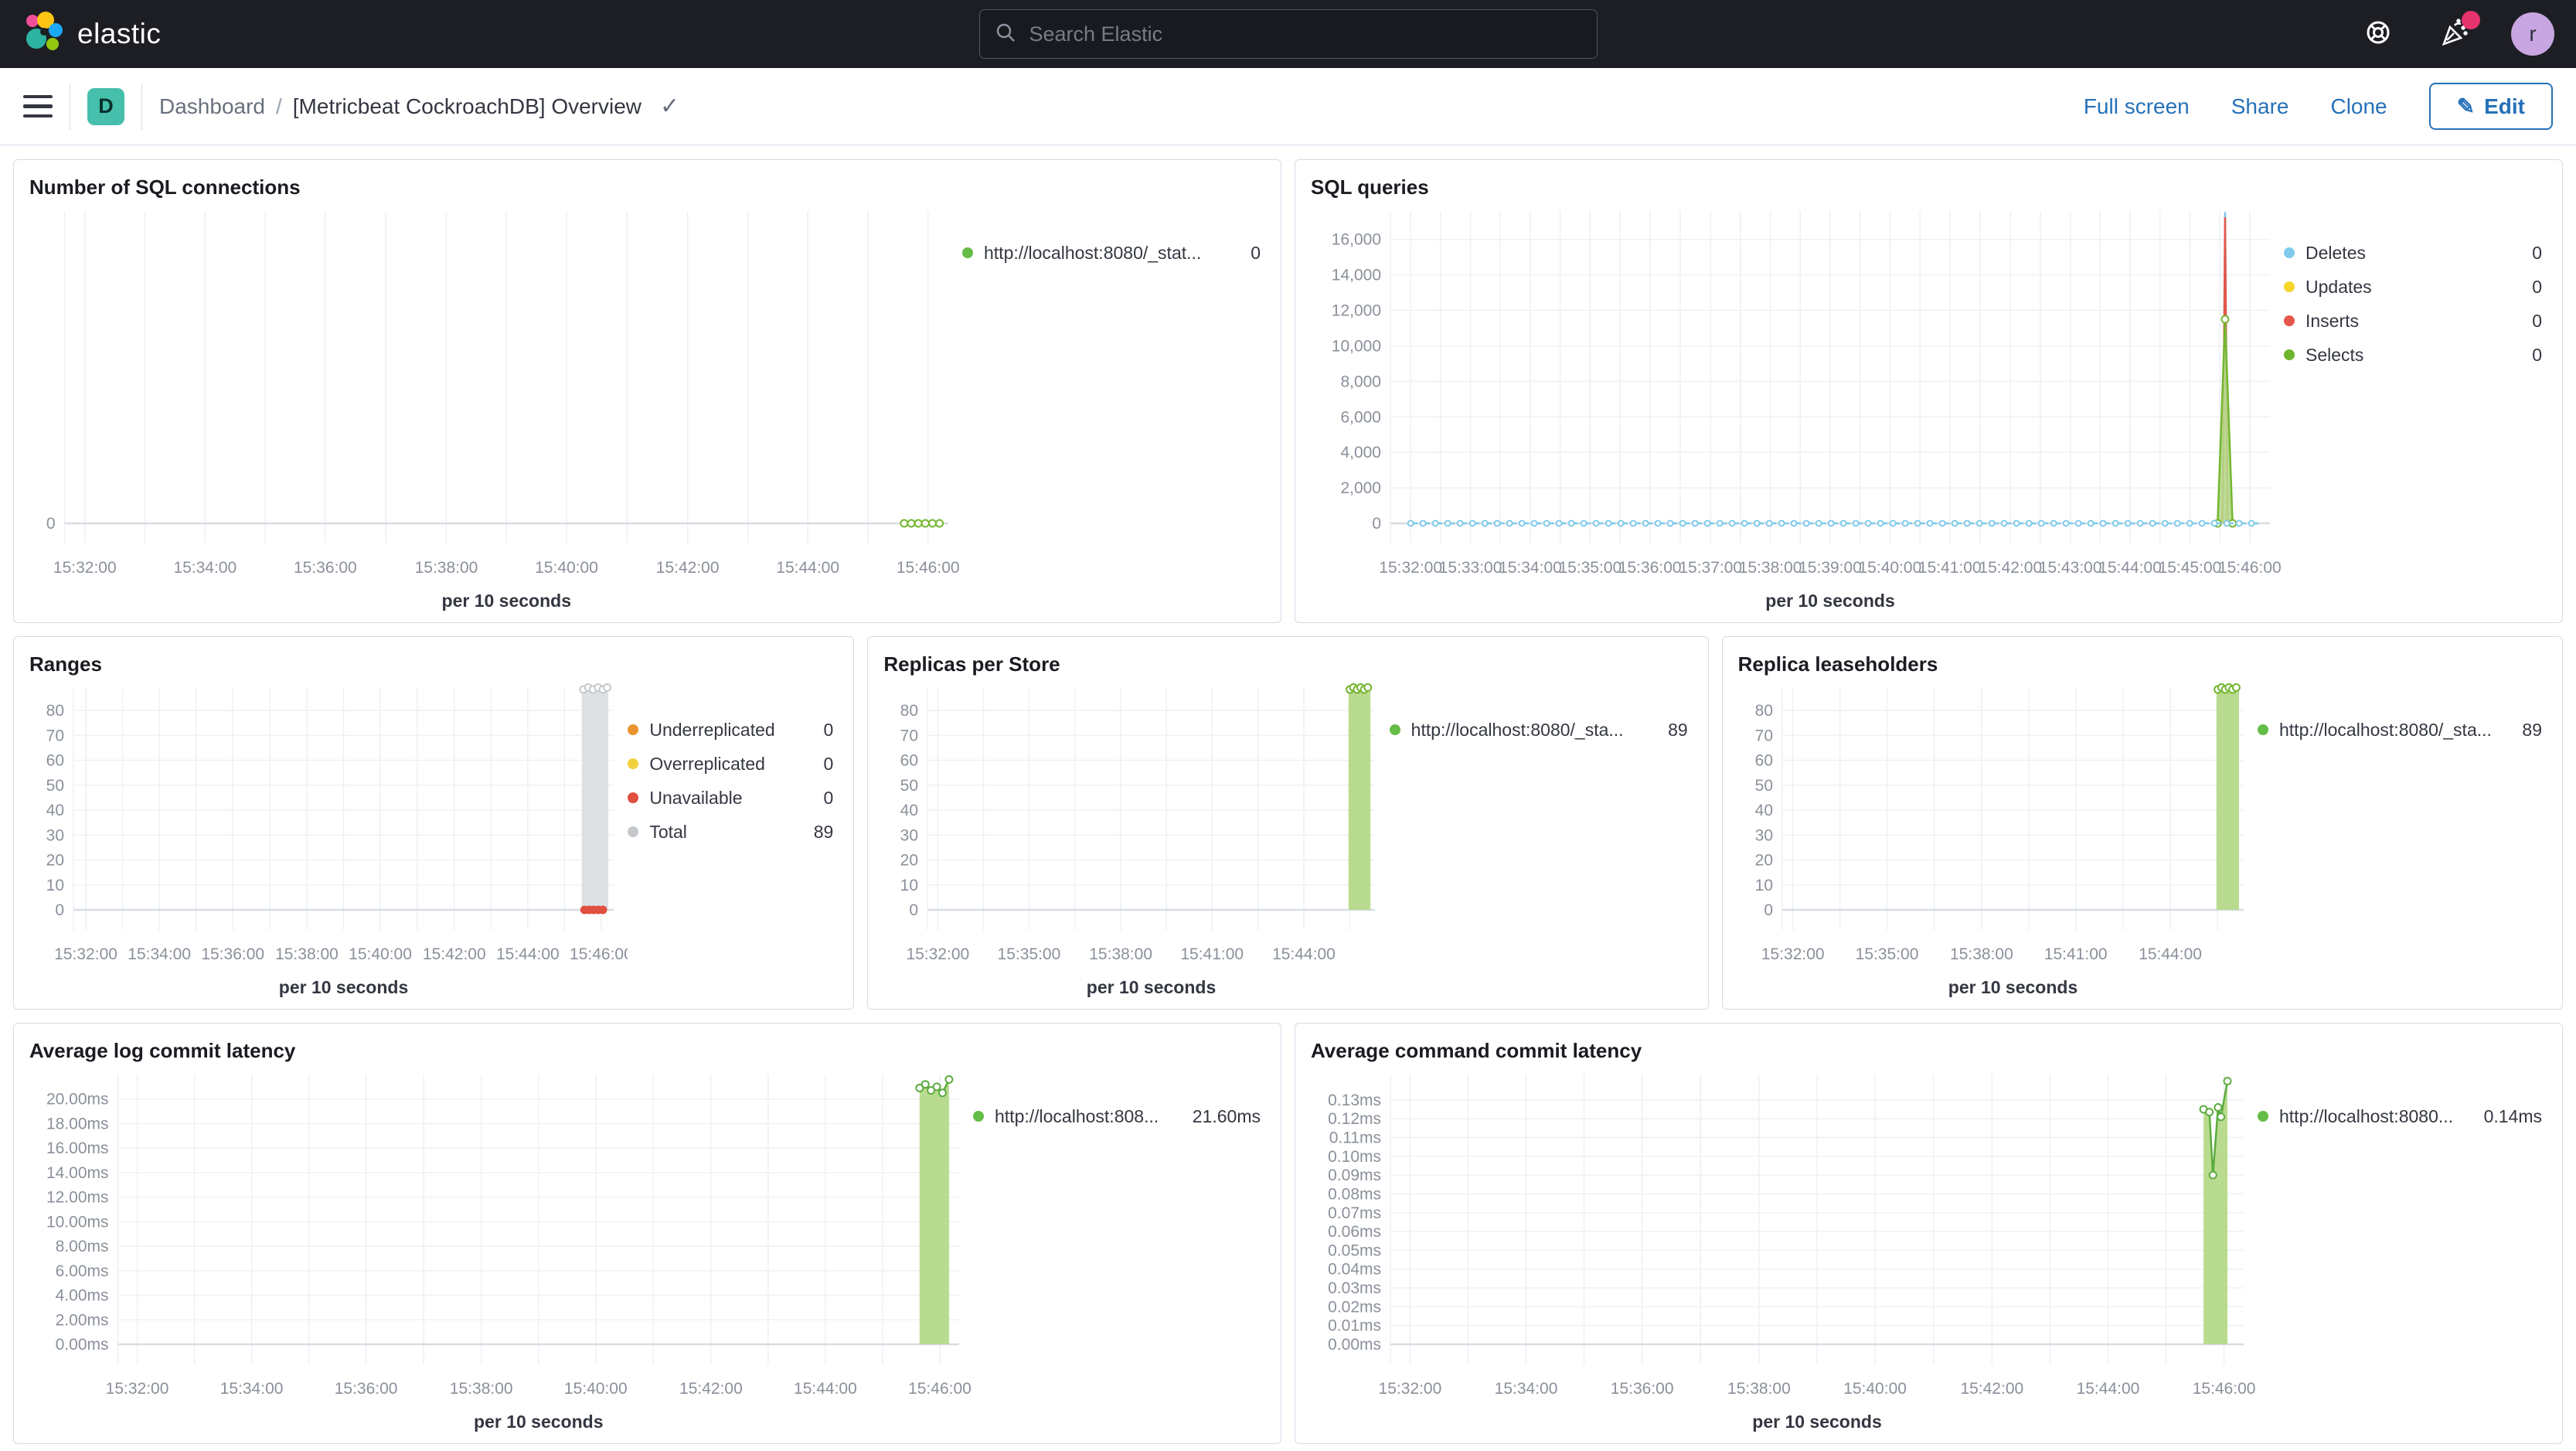 Image resolution: width=2576 pixels, height=1451 pixels. Describe the element at coordinates (212, 106) in the screenshot. I see `breadcrumb-dashboard-link: Dashboard` at that location.